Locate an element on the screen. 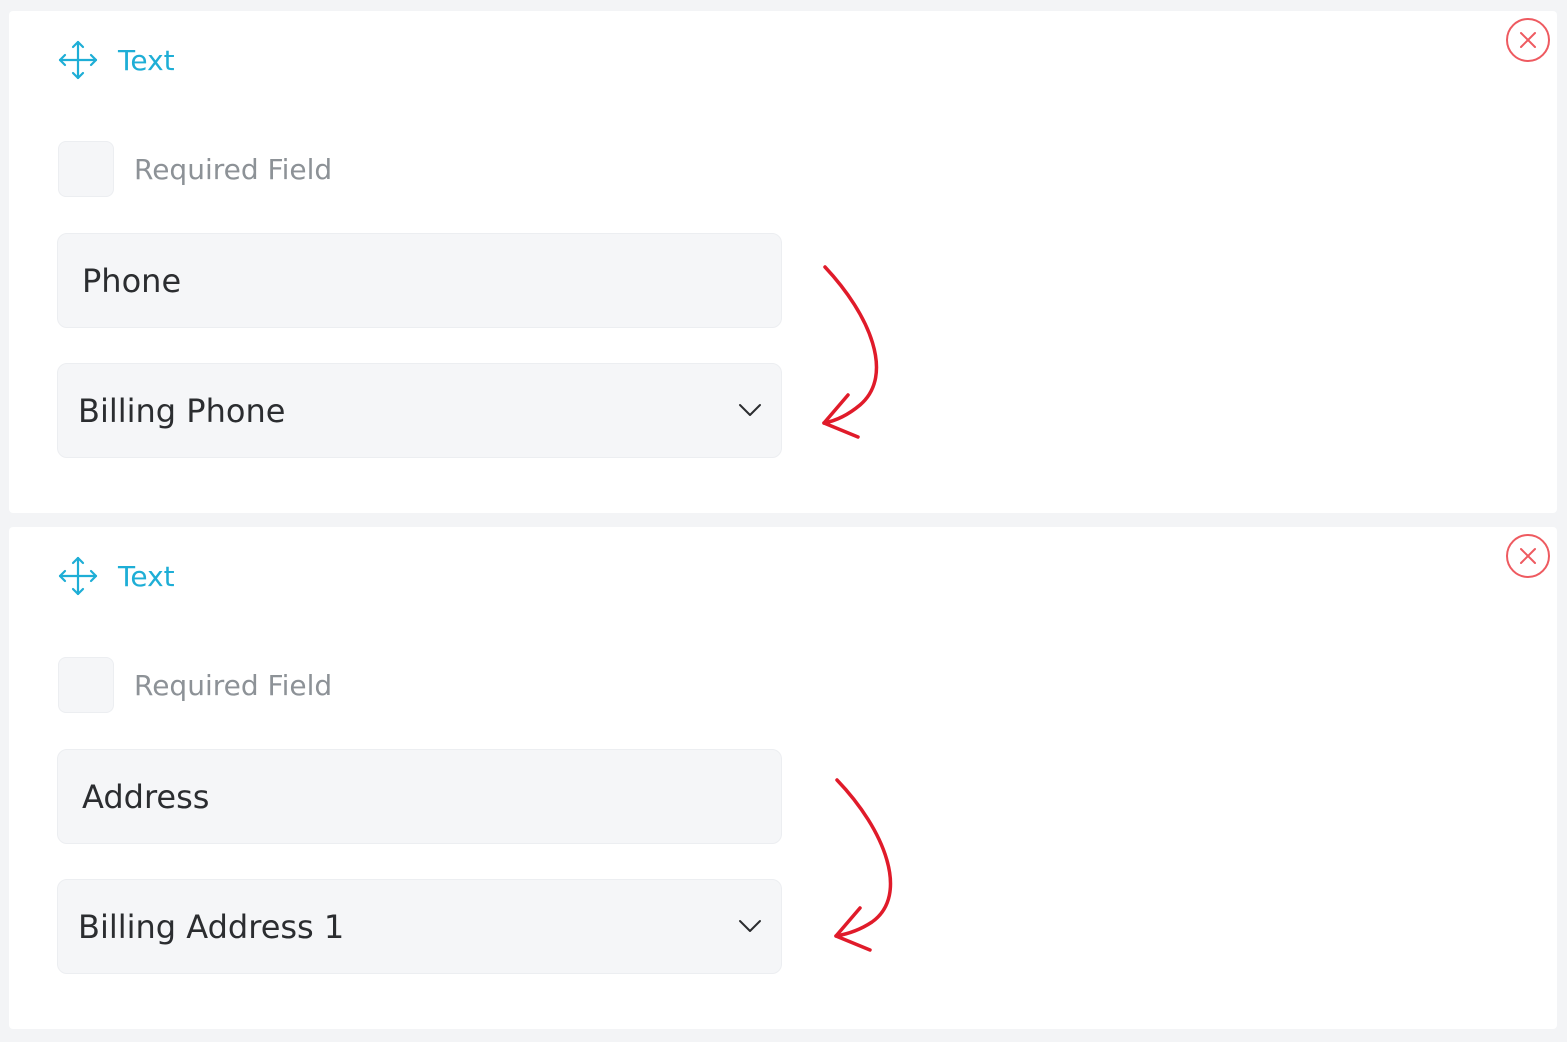  field-mapping-value: Billing Address 1 is located at coordinates (211, 926).